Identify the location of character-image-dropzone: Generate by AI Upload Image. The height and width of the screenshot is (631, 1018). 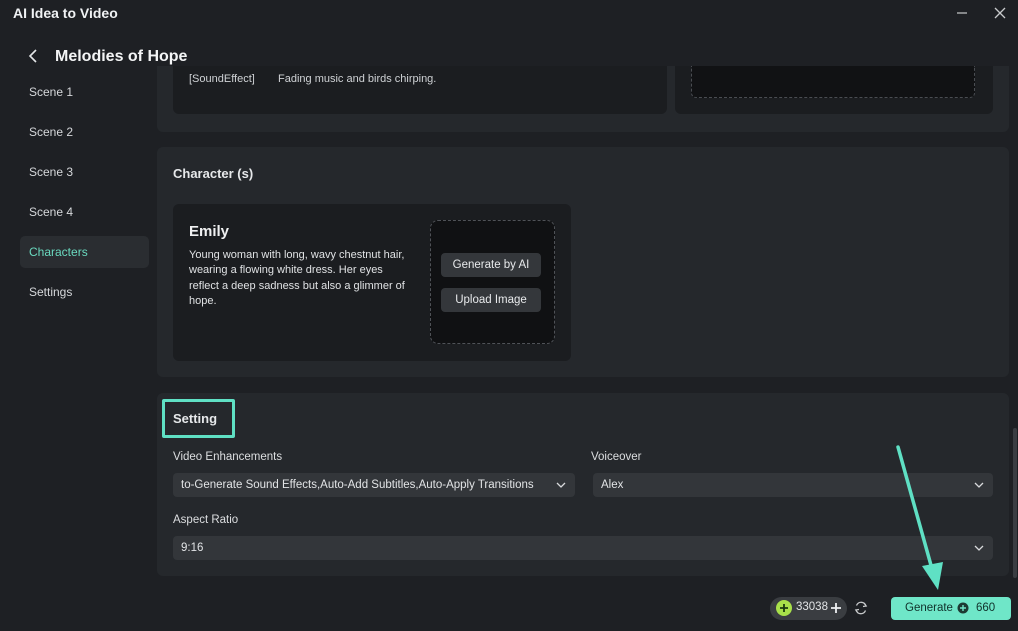
(492, 282).